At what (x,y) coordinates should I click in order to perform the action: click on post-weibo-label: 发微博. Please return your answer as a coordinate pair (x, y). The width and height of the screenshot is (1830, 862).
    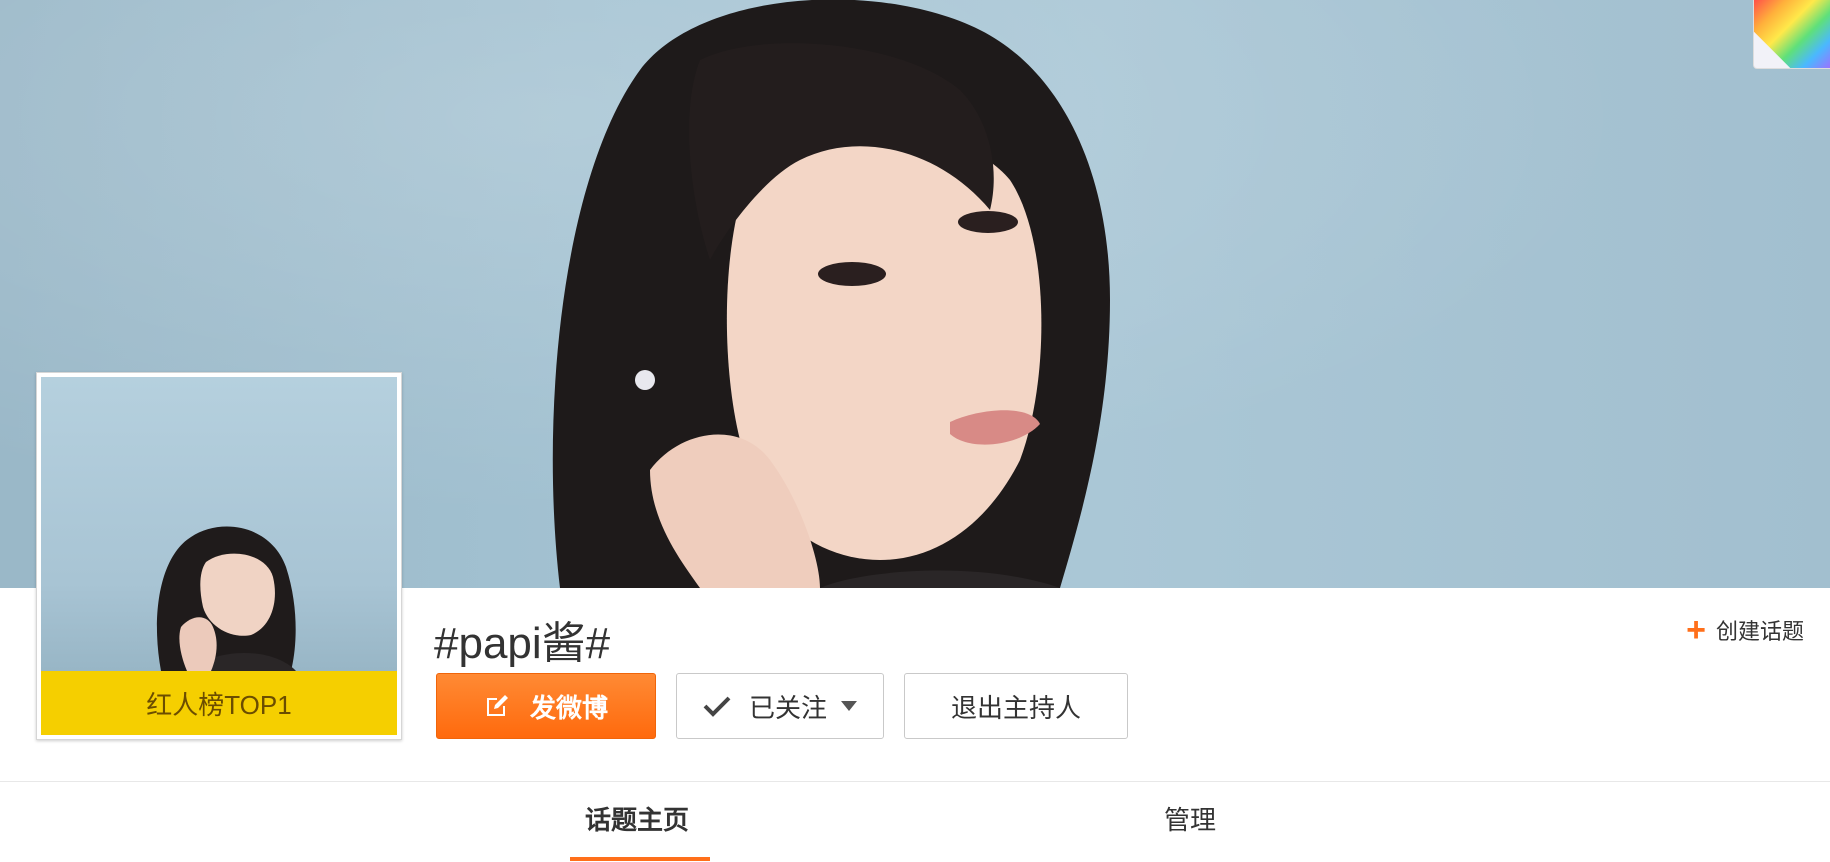
    Looking at the image, I should click on (568, 707).